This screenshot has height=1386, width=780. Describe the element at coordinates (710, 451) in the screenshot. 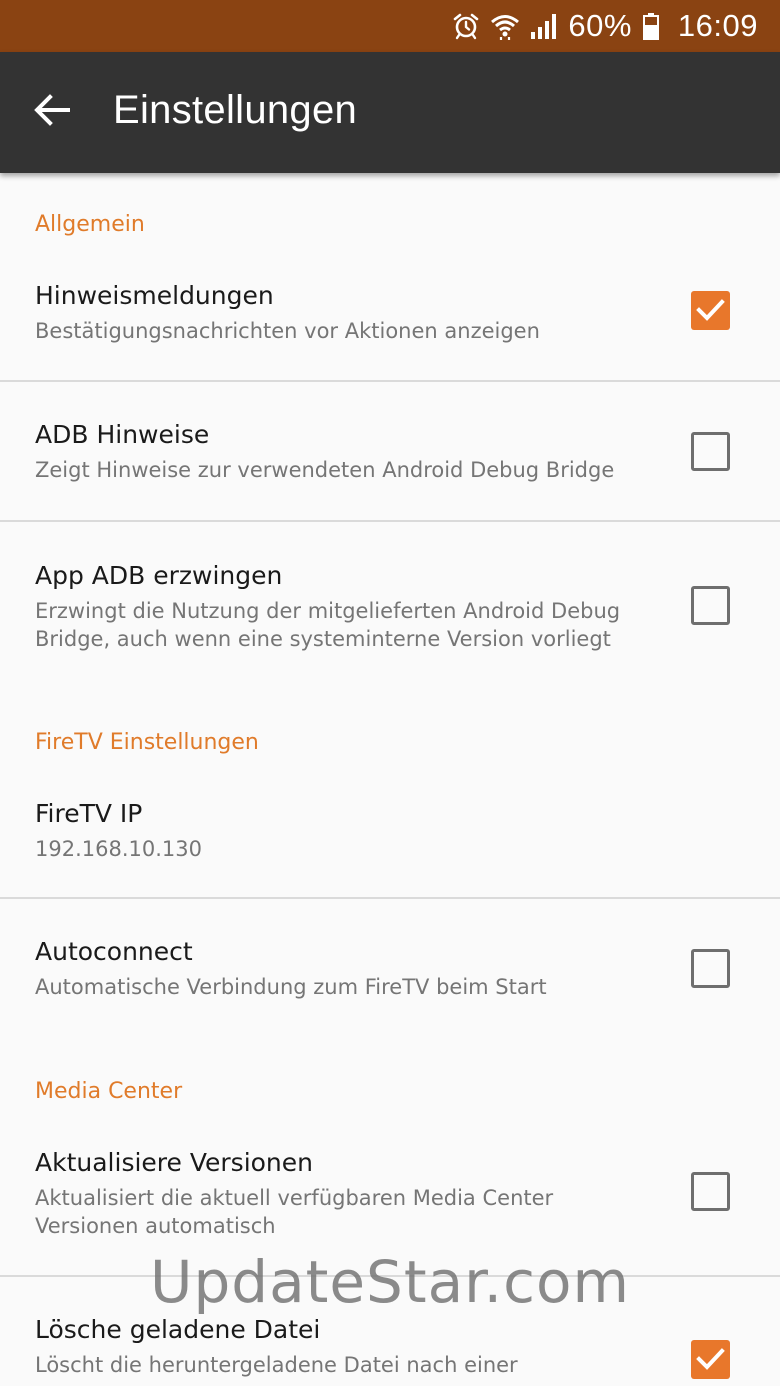

I see `checkbox-adb-hinweise` at that location.